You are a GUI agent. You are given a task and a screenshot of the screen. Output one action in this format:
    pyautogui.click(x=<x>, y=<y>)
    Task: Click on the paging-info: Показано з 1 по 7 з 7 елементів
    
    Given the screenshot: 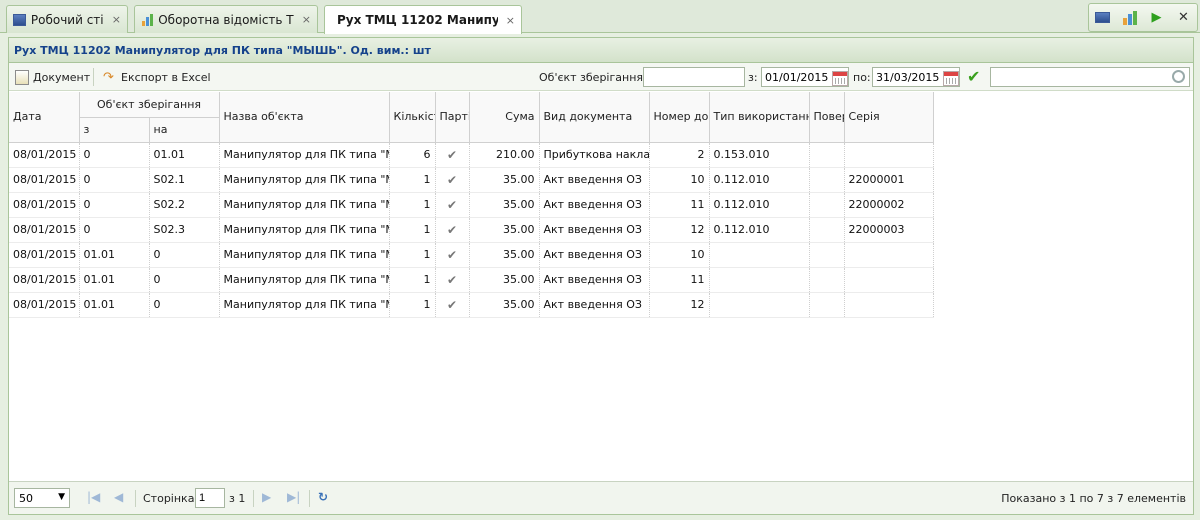 What is the action you would take?
    pyautogui.click(x=1093, y=498)
    